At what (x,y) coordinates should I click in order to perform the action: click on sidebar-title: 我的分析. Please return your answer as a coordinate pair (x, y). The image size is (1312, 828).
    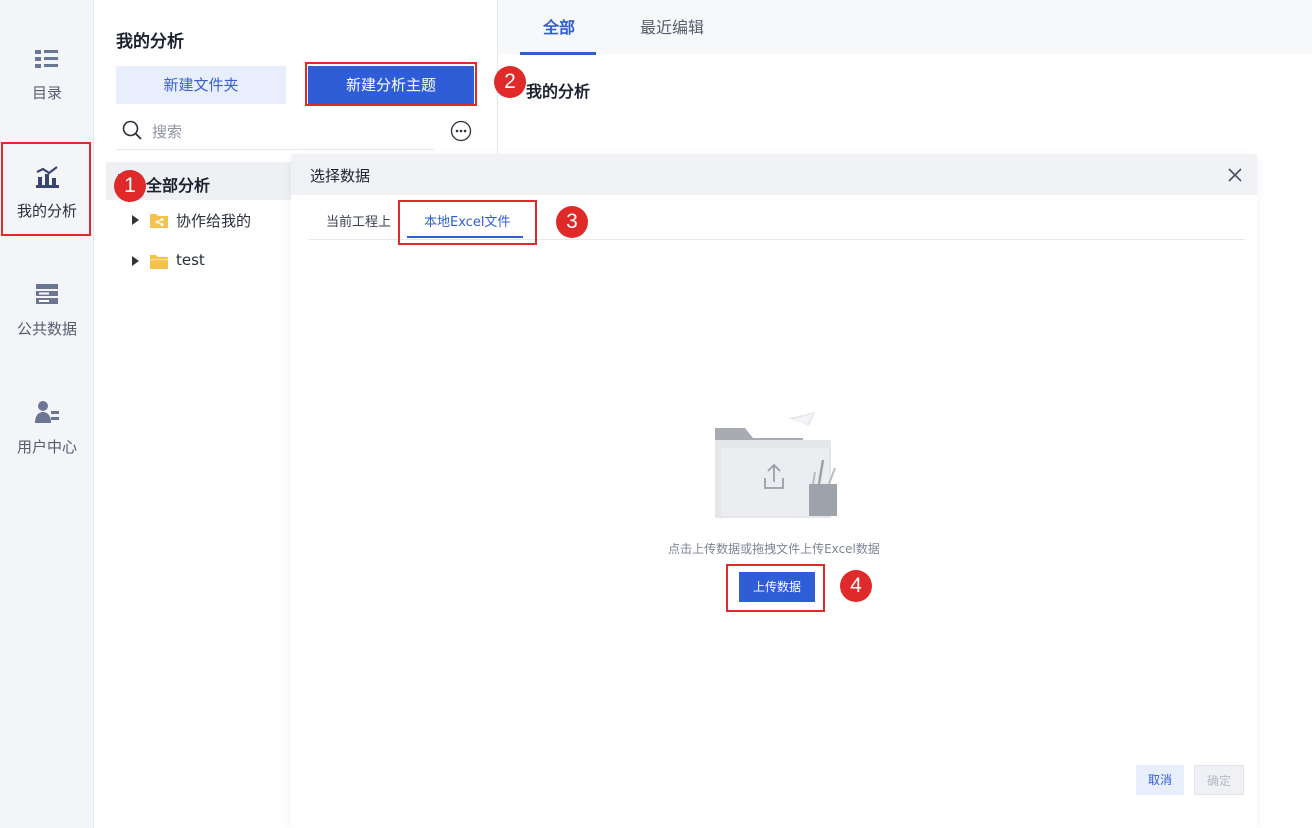
    Looking at the image, I should click on (150, 42).